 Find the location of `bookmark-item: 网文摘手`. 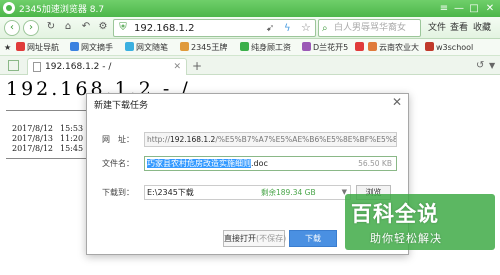

bookmark-item: 网文摘手 is located at coordinates (91, 47).